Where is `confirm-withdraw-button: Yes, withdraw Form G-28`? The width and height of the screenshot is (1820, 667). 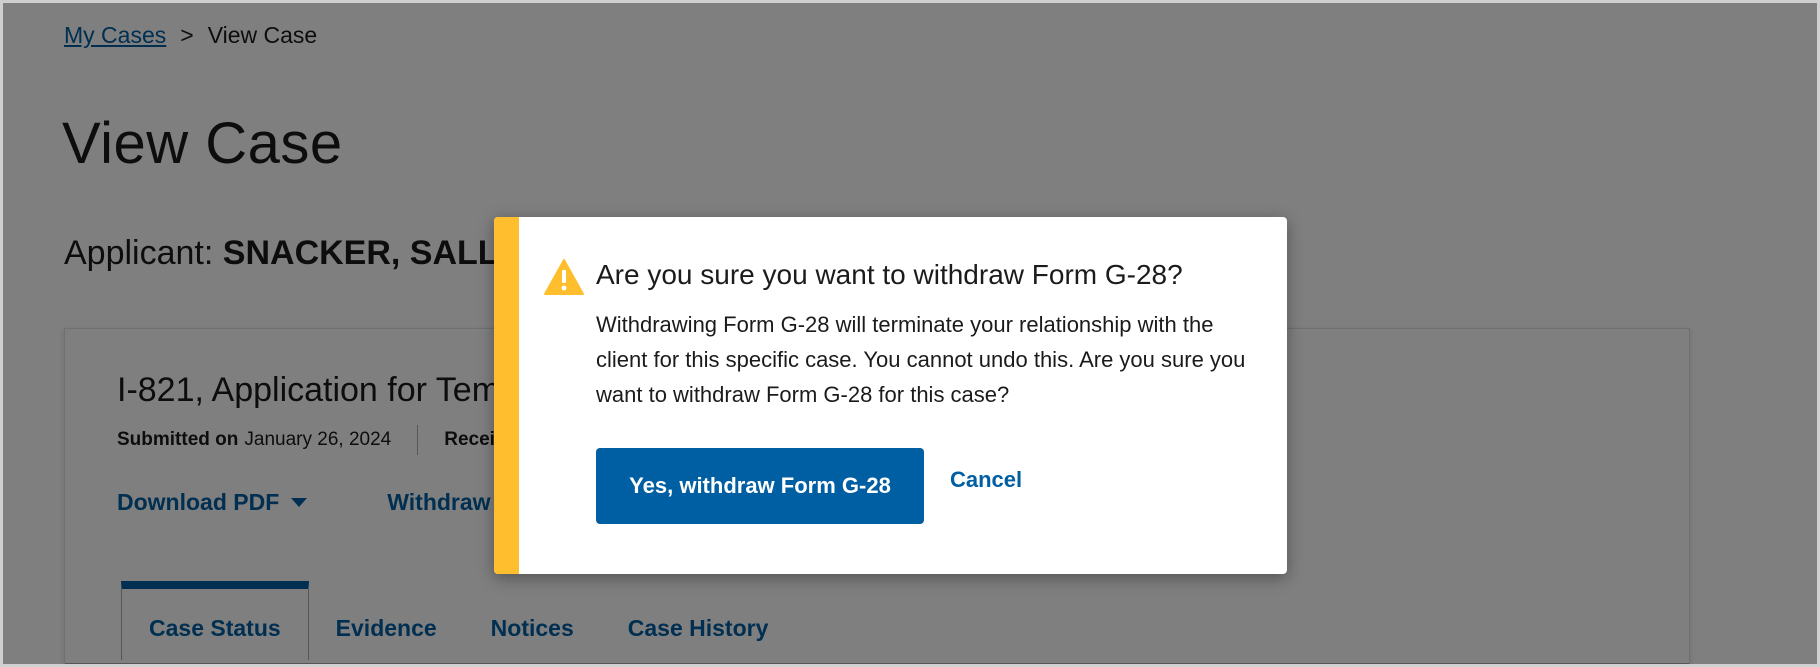
confirm-withdraw-button: Yes, withdraw Form G-28 is located at coordinates (760, 486).